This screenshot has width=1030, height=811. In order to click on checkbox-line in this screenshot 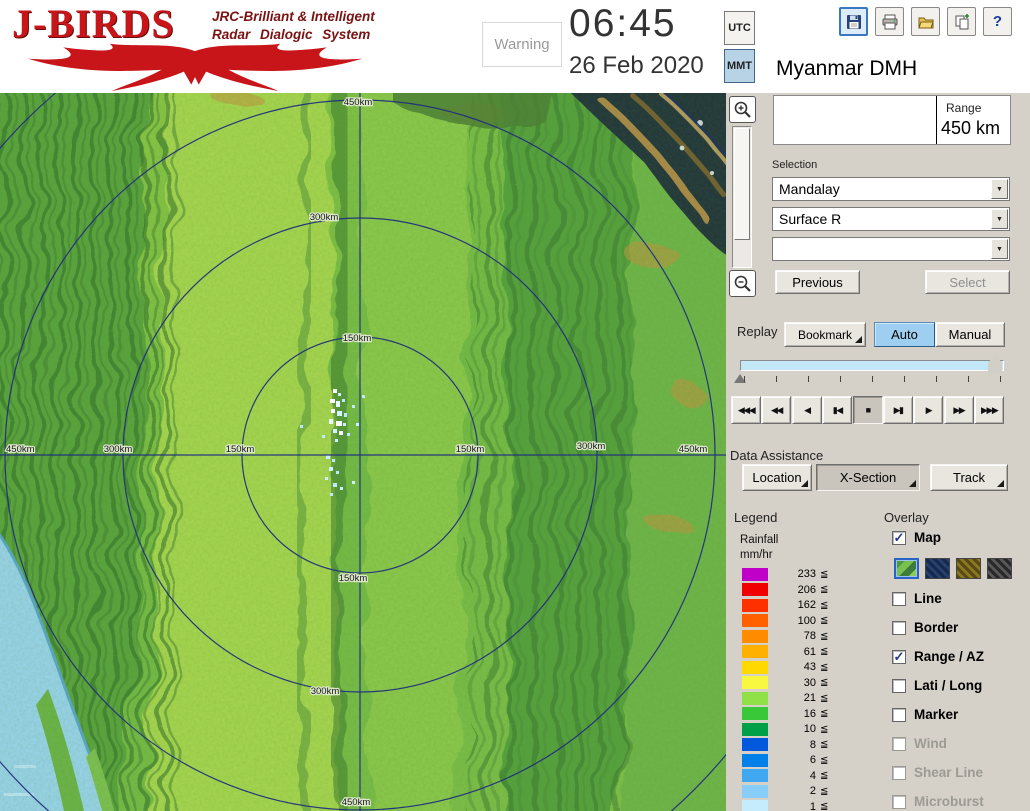, I will do `click(899, 598)`.